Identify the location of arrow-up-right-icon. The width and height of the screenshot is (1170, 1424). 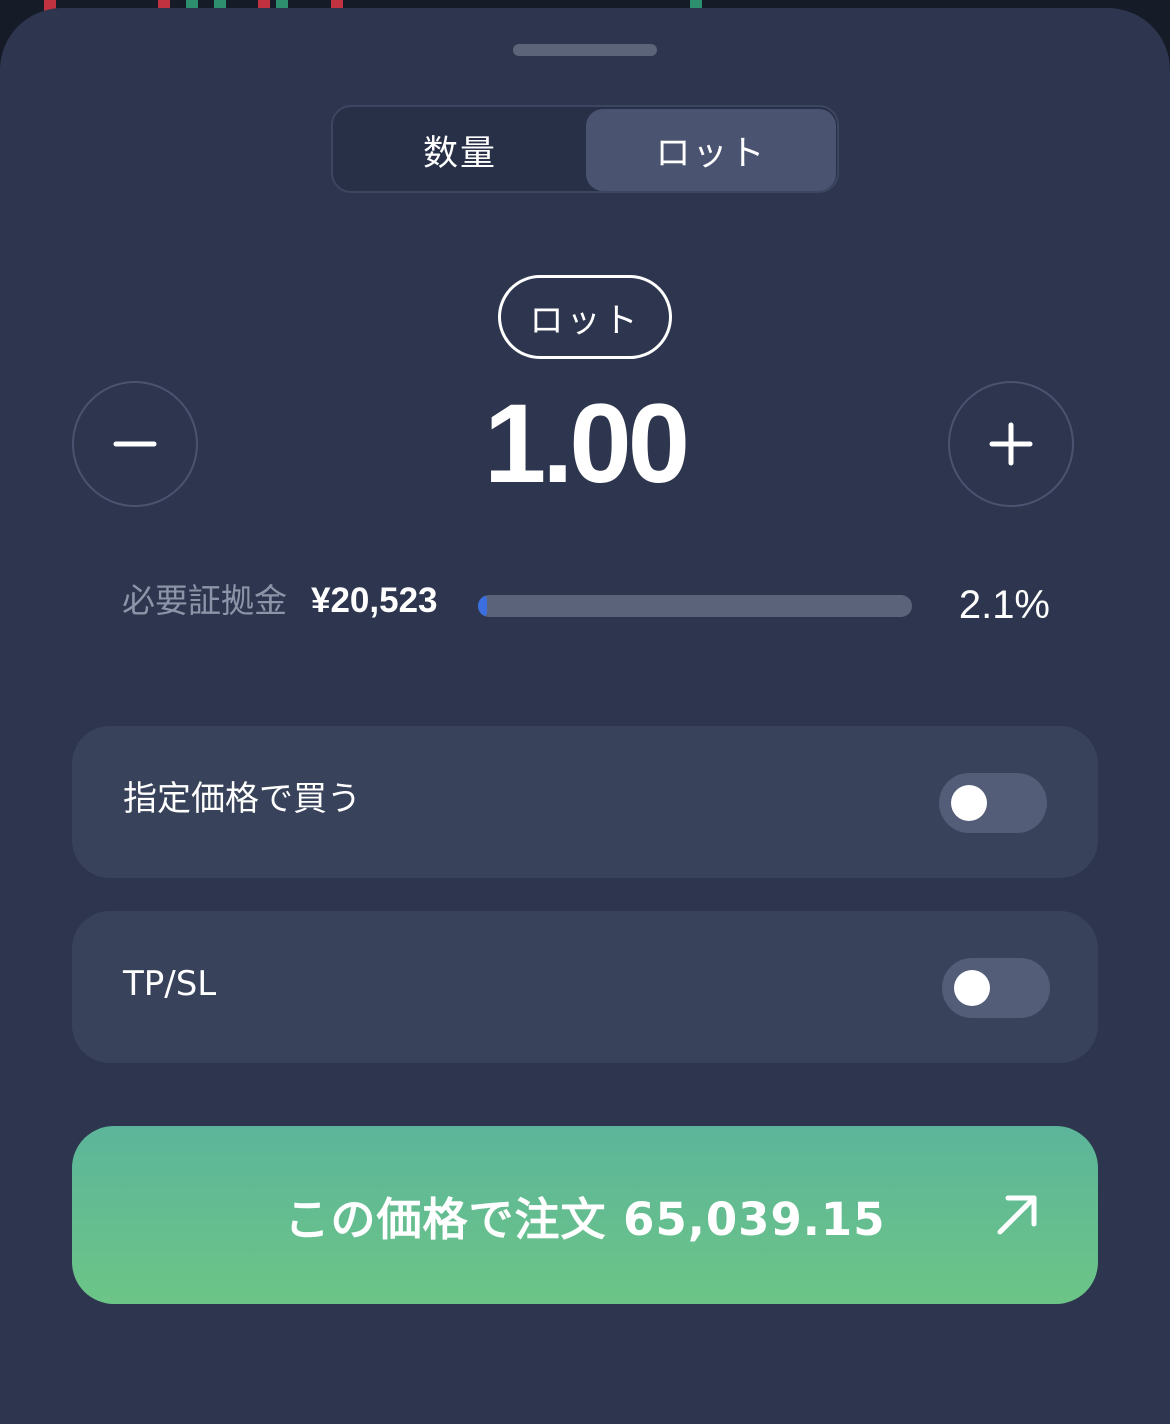
(1017, 1215).